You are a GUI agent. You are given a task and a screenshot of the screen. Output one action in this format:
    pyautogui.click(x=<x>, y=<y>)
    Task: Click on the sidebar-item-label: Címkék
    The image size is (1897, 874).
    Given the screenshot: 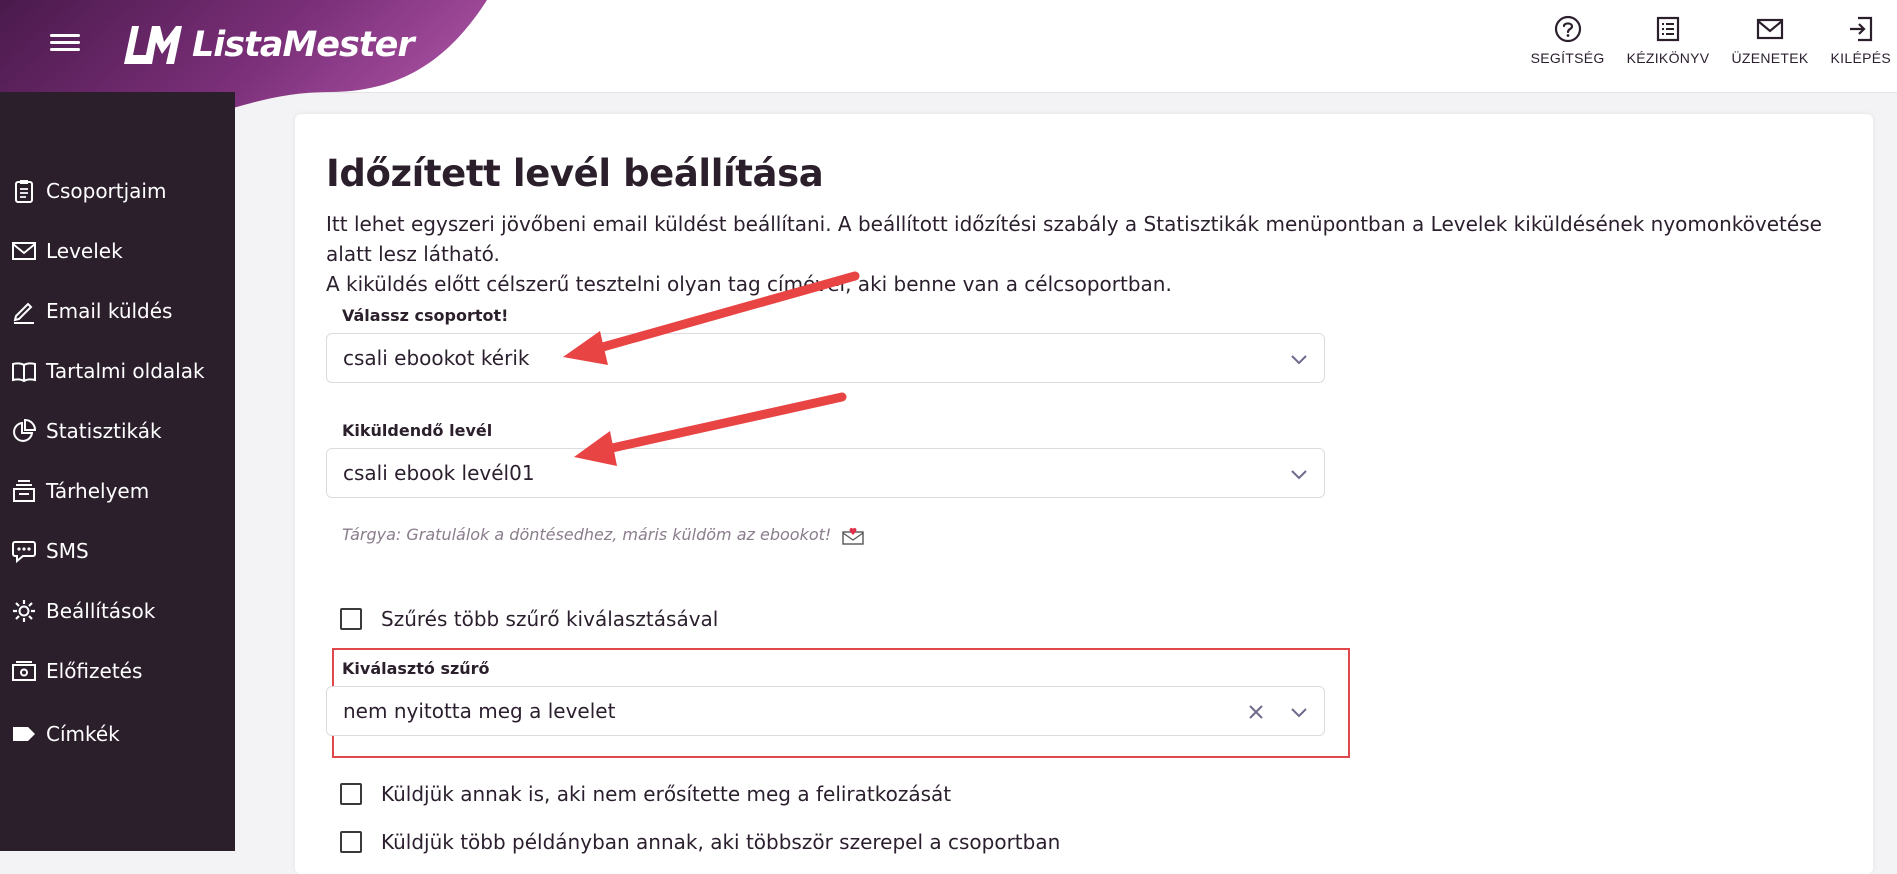 What is the action you would take?
    pyautogui.click(x=83, y=734)
    